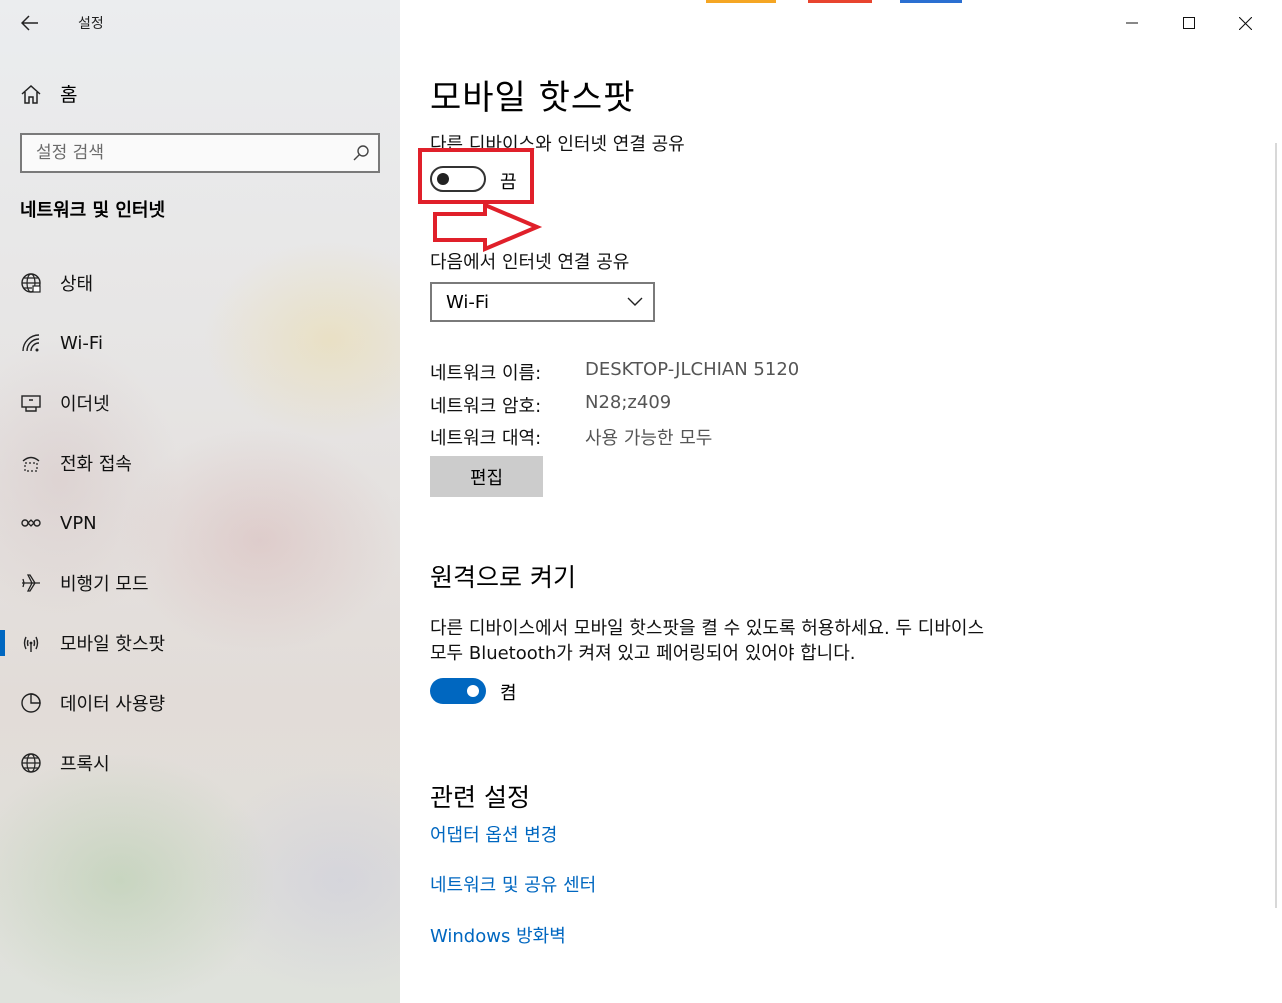 The height and width of the screenshot is (1003, 1282). I want to click on maximize-button, so click(1188, 23).